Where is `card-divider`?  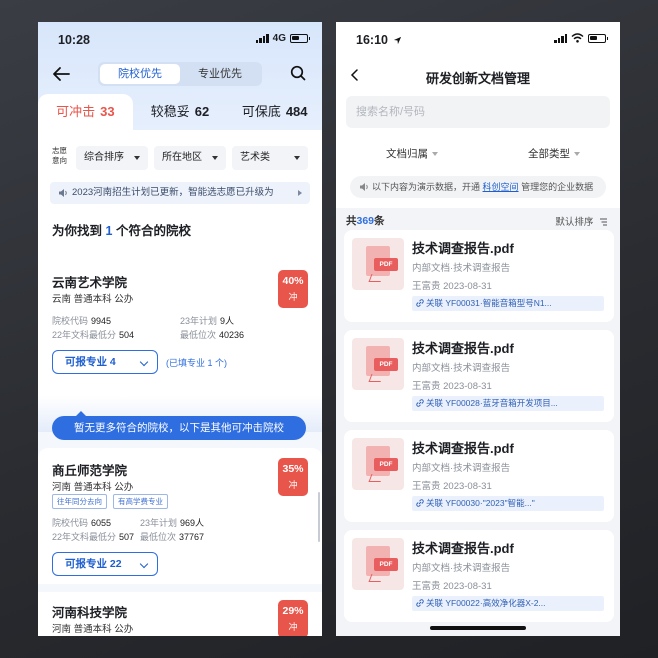 card-divider is located at coordinates (180, 588).